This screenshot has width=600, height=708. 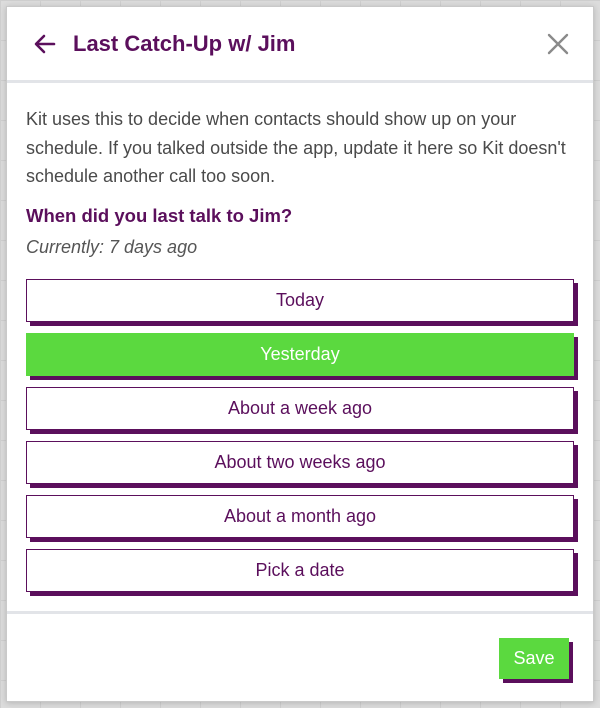 I want to click on close-button, so click(x=558, y=44).